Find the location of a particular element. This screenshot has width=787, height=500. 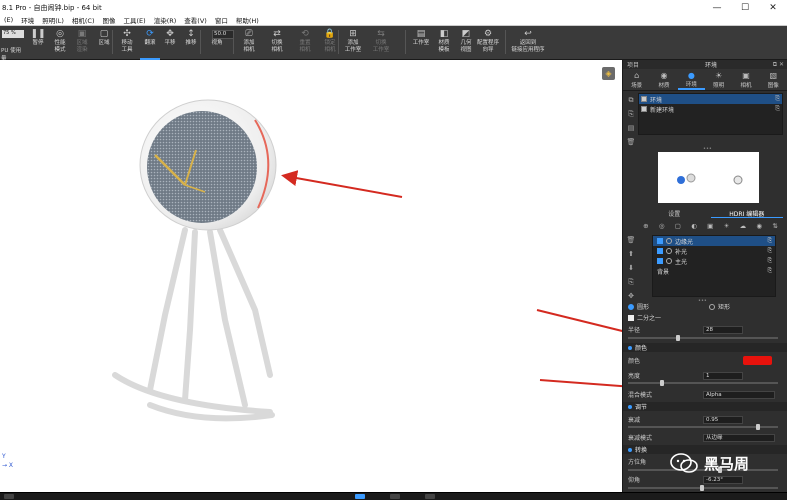

back-to-app-button: ↩ 返回到 链接应用程序 is located at coordinates (528, 43).